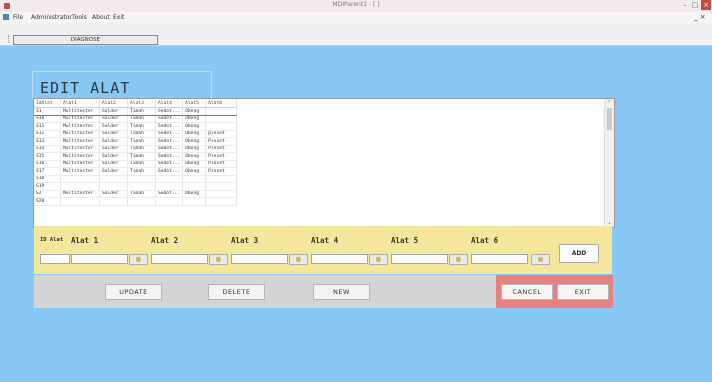 The image size is (712, 382). Describe the element at coordinates (706, 5) in the screenshot. I see `close-icon: ×` at that location.